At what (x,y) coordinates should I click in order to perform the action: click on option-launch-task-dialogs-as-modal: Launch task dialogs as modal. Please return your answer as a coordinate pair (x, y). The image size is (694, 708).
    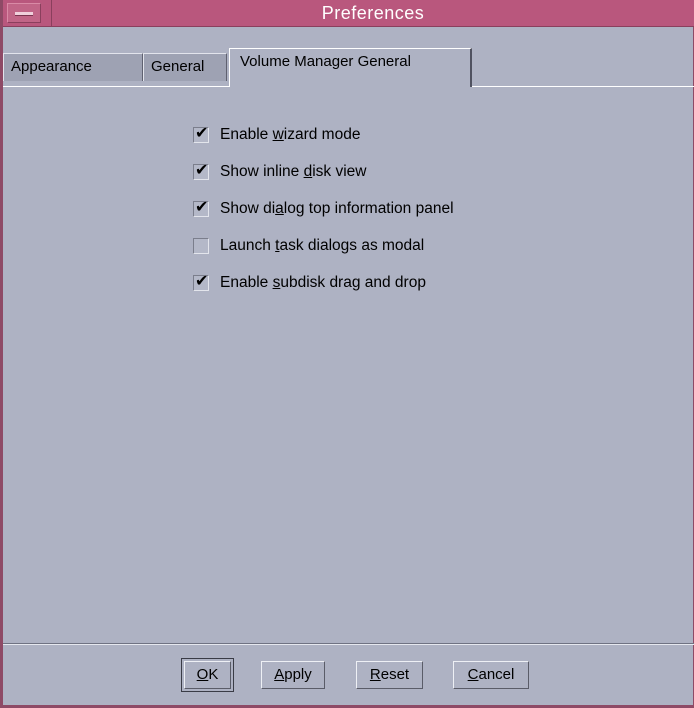
    Looking at the image, I should click on (308, 246).